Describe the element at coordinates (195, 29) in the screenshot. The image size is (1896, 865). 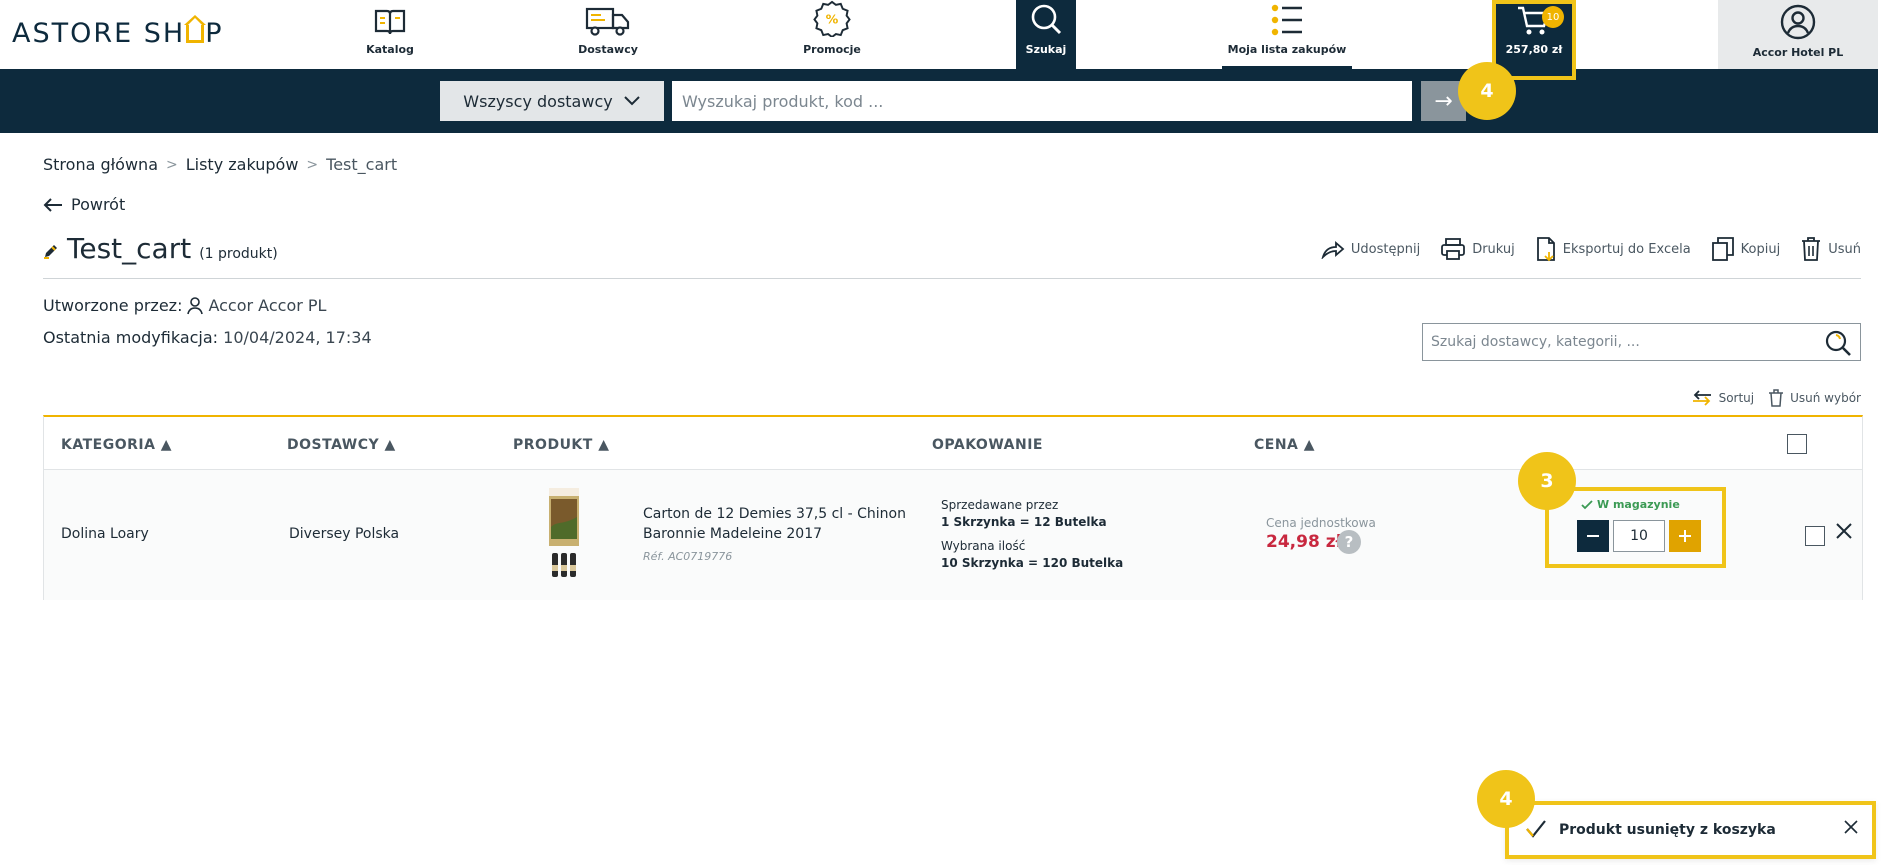
I see `house-icon` at that location.